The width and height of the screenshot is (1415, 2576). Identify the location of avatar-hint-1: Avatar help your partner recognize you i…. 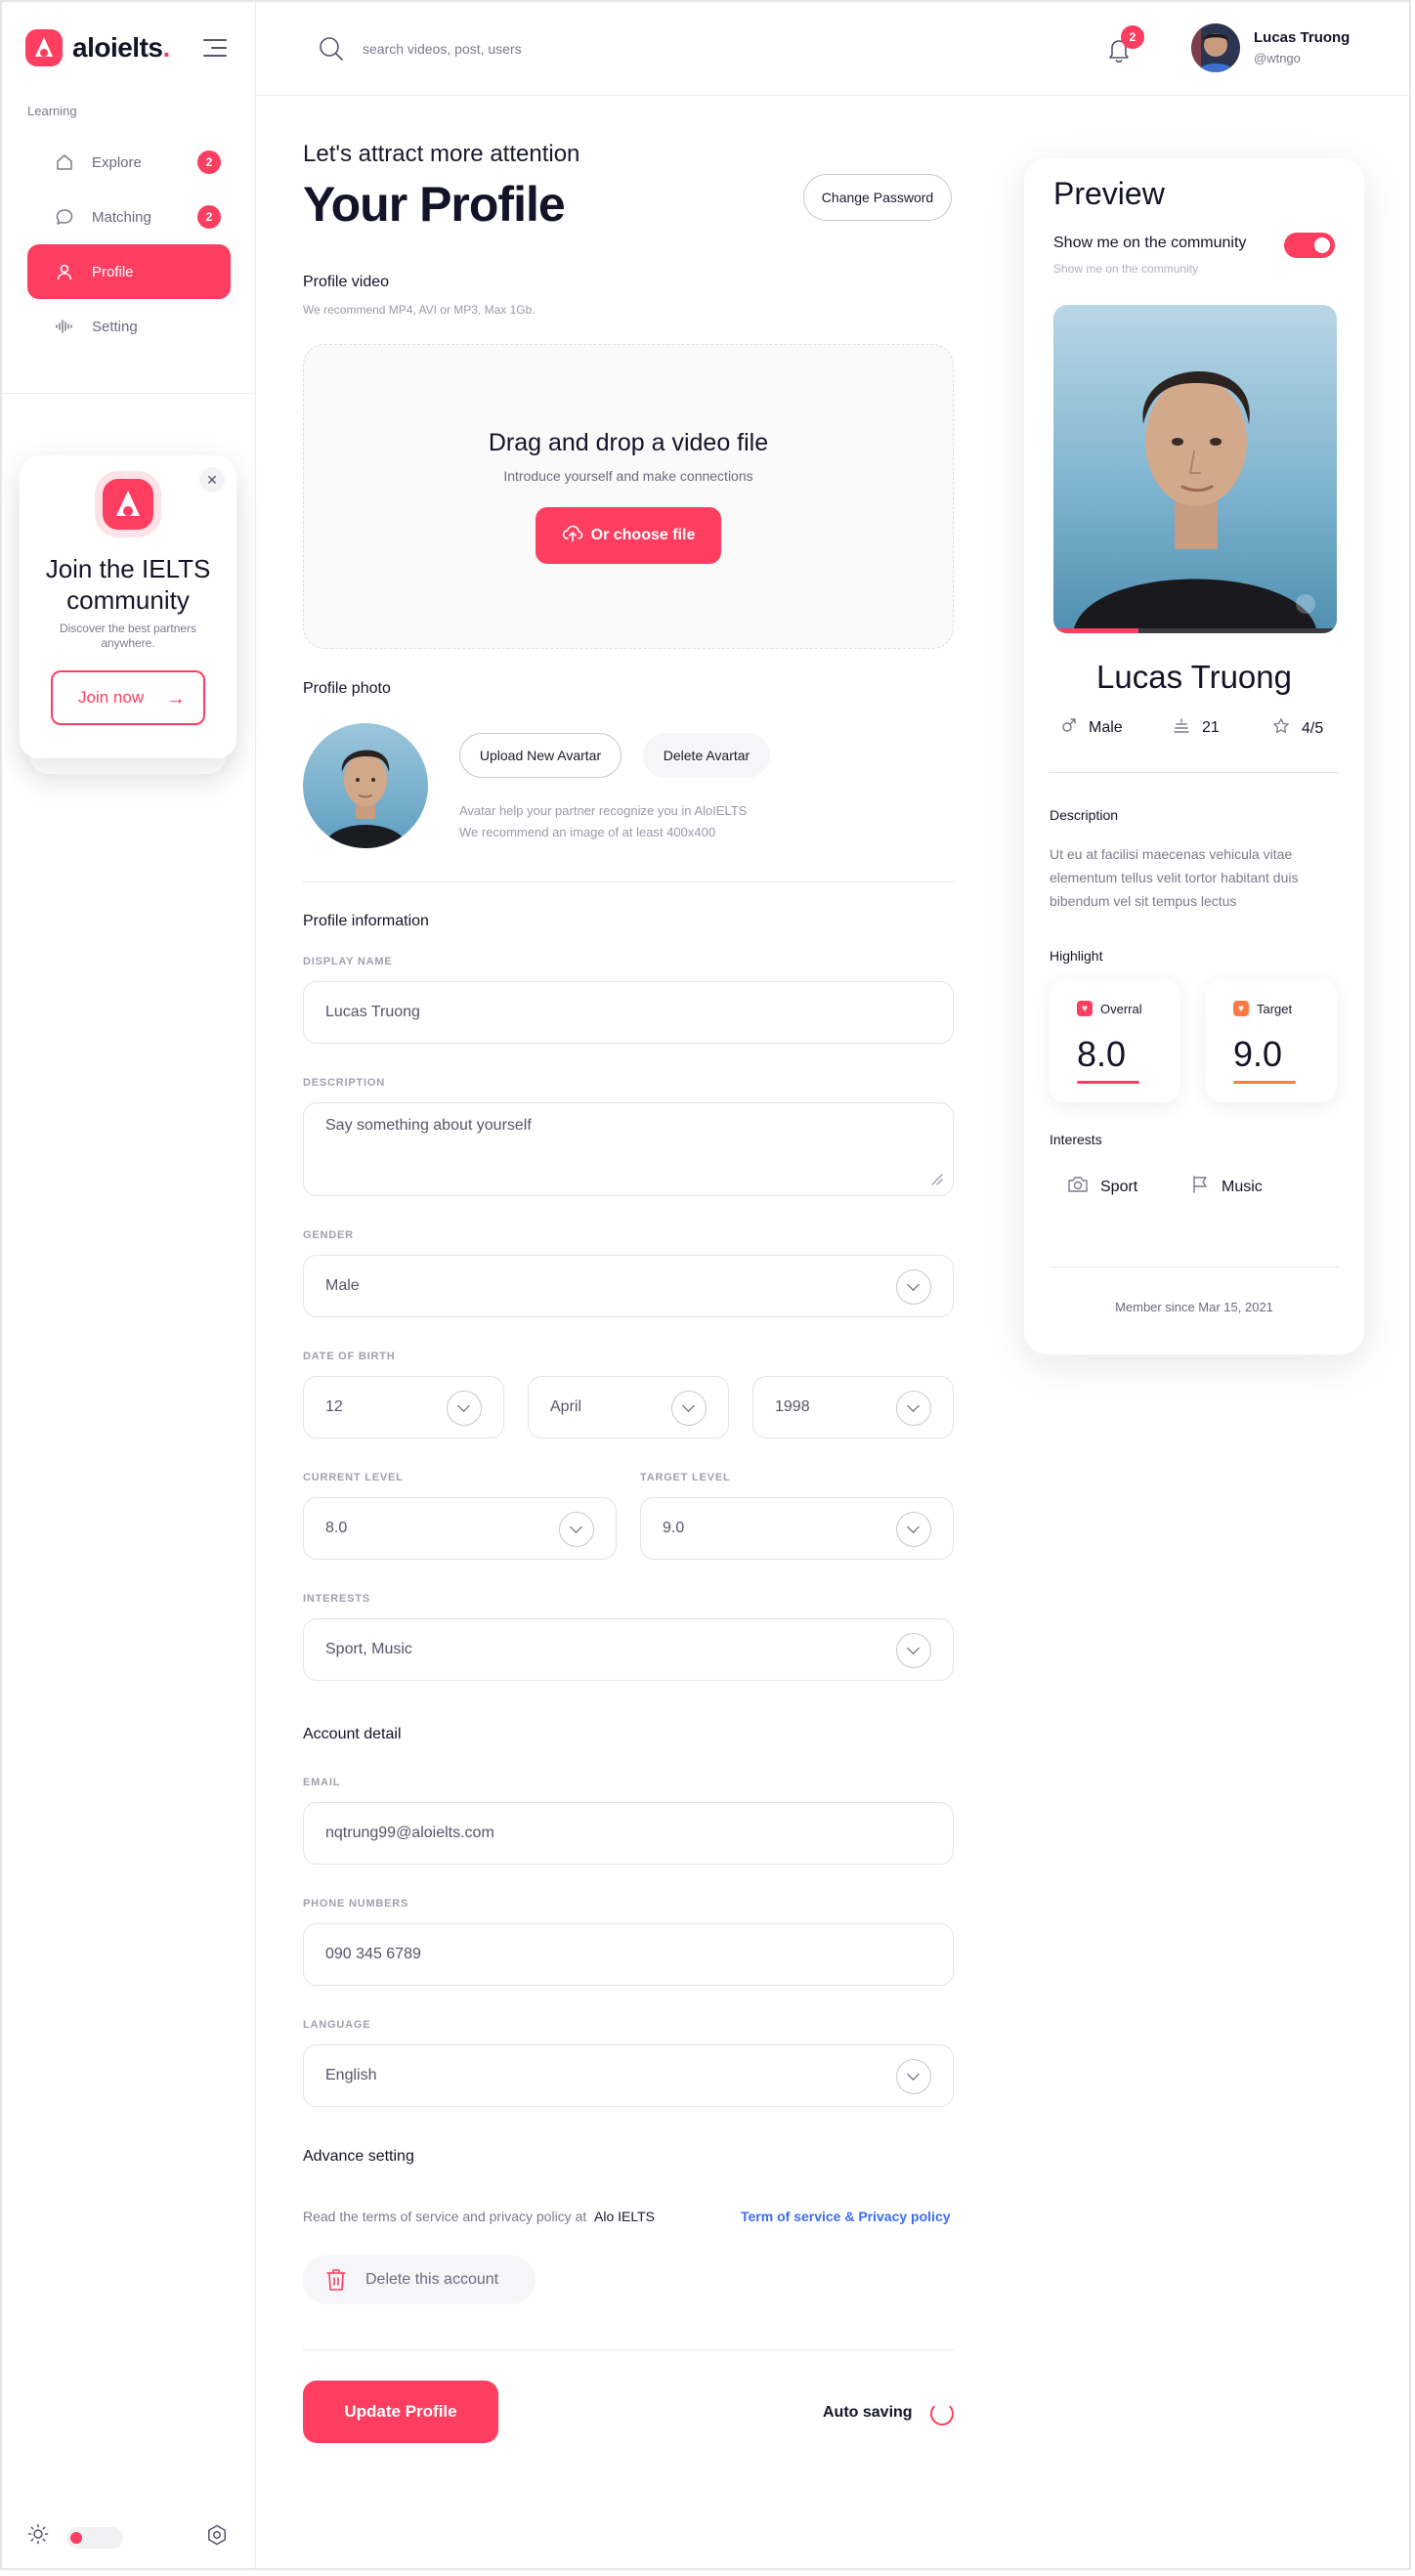
(604, 811).